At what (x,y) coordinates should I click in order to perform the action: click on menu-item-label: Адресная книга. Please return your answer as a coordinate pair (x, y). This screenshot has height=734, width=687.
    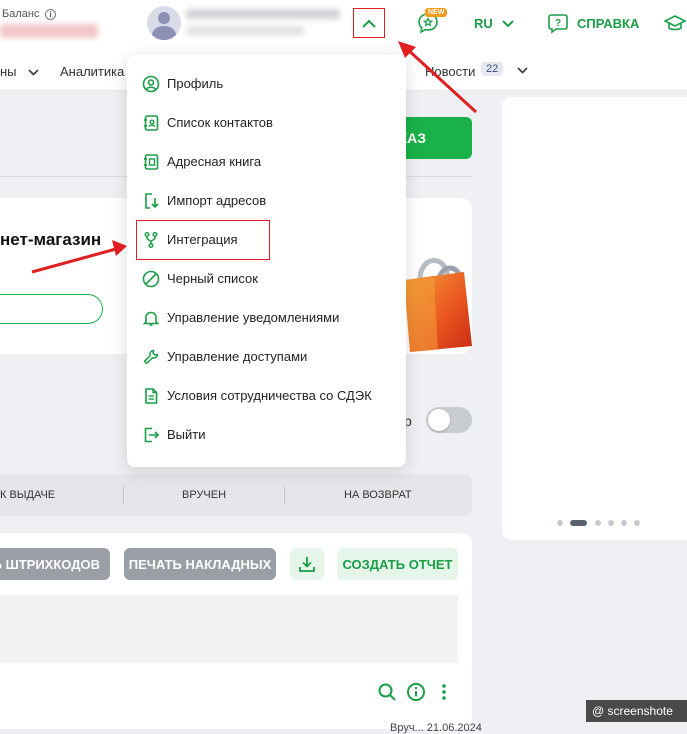
    Looking at the image, I should click on (214, 161).